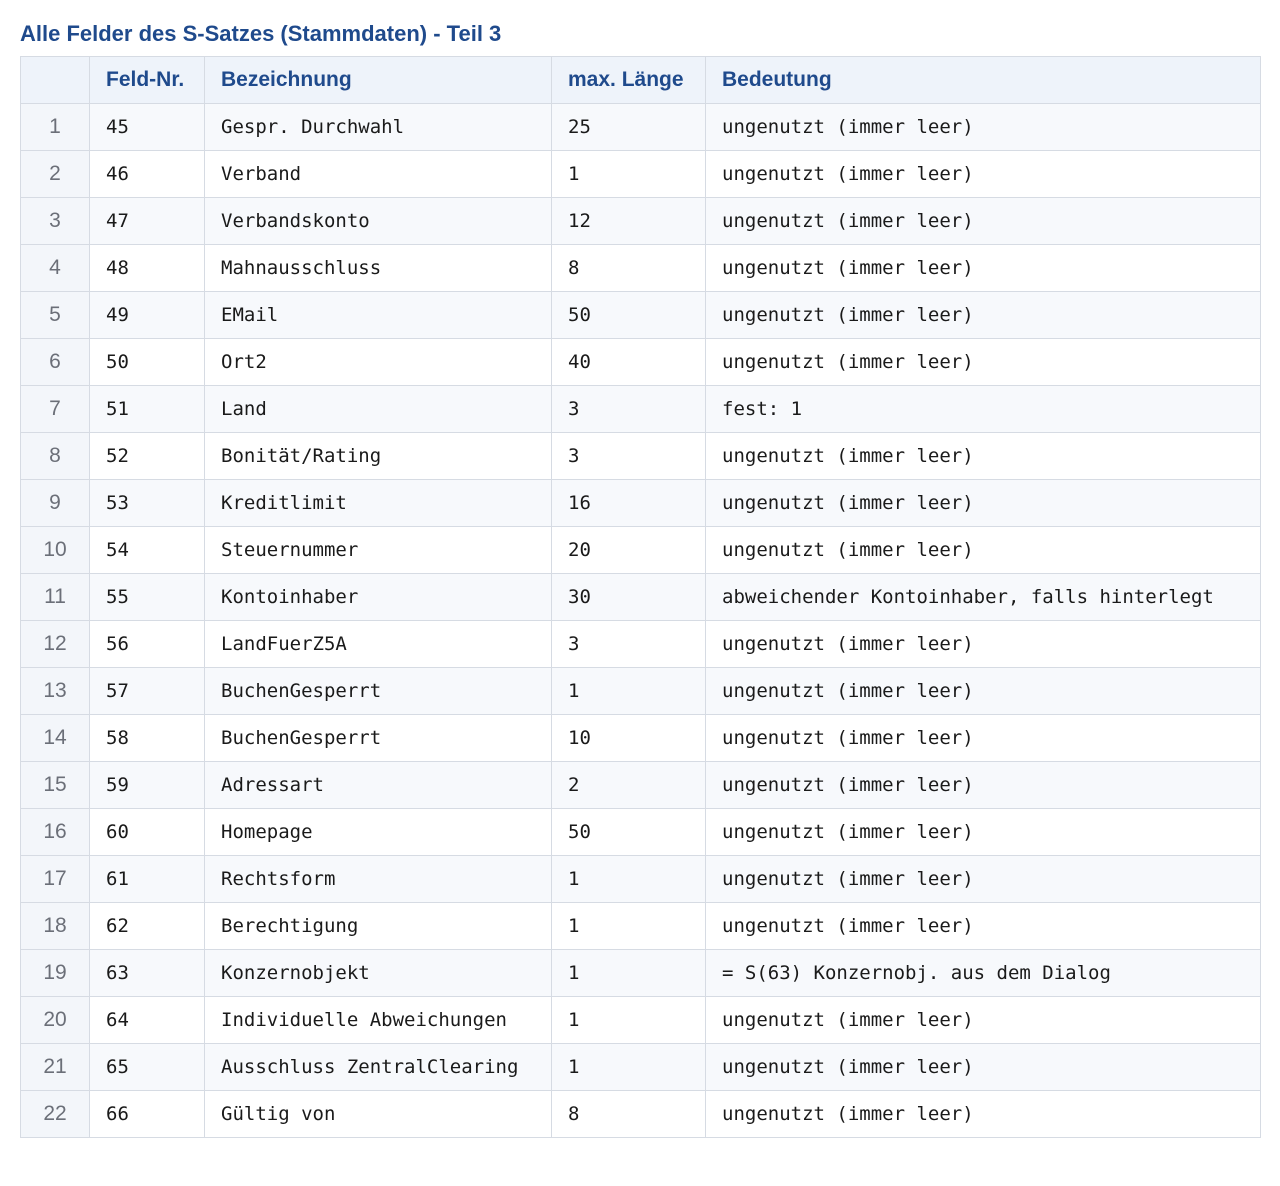 This screenshot has height=1186, width=1280. What do you see at coordinates (378, 409) in the screenshot?
I see `cell-bezeichnung: Land` at bounding box center [378, 409].